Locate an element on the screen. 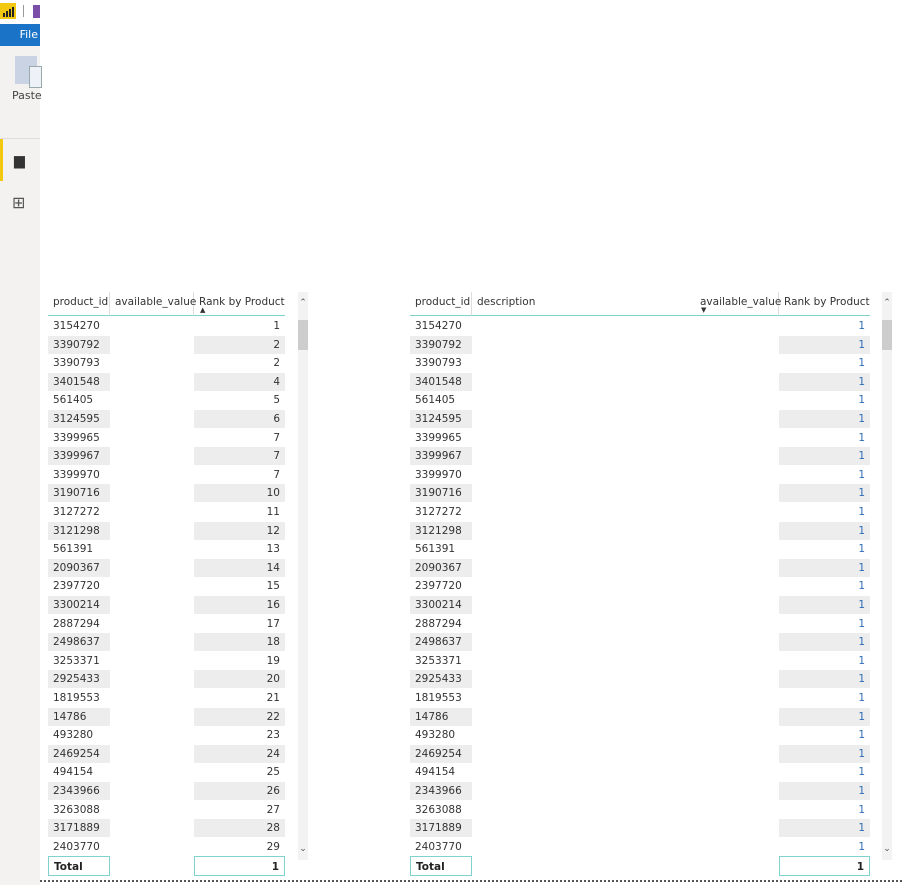  cell-rank-by-product: 19 is located at coordinates (273, 660).